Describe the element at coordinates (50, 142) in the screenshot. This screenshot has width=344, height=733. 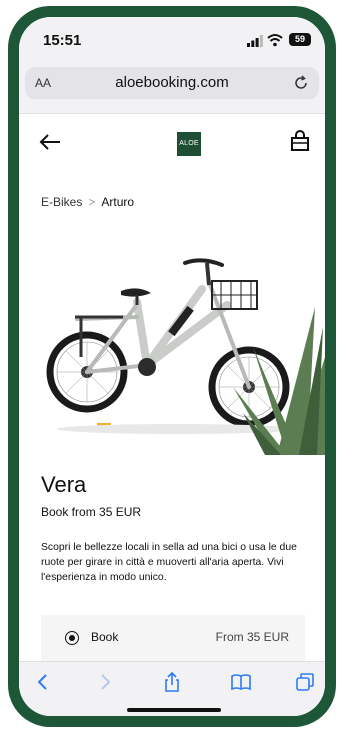
I see `back-arrow-icon` at that location.